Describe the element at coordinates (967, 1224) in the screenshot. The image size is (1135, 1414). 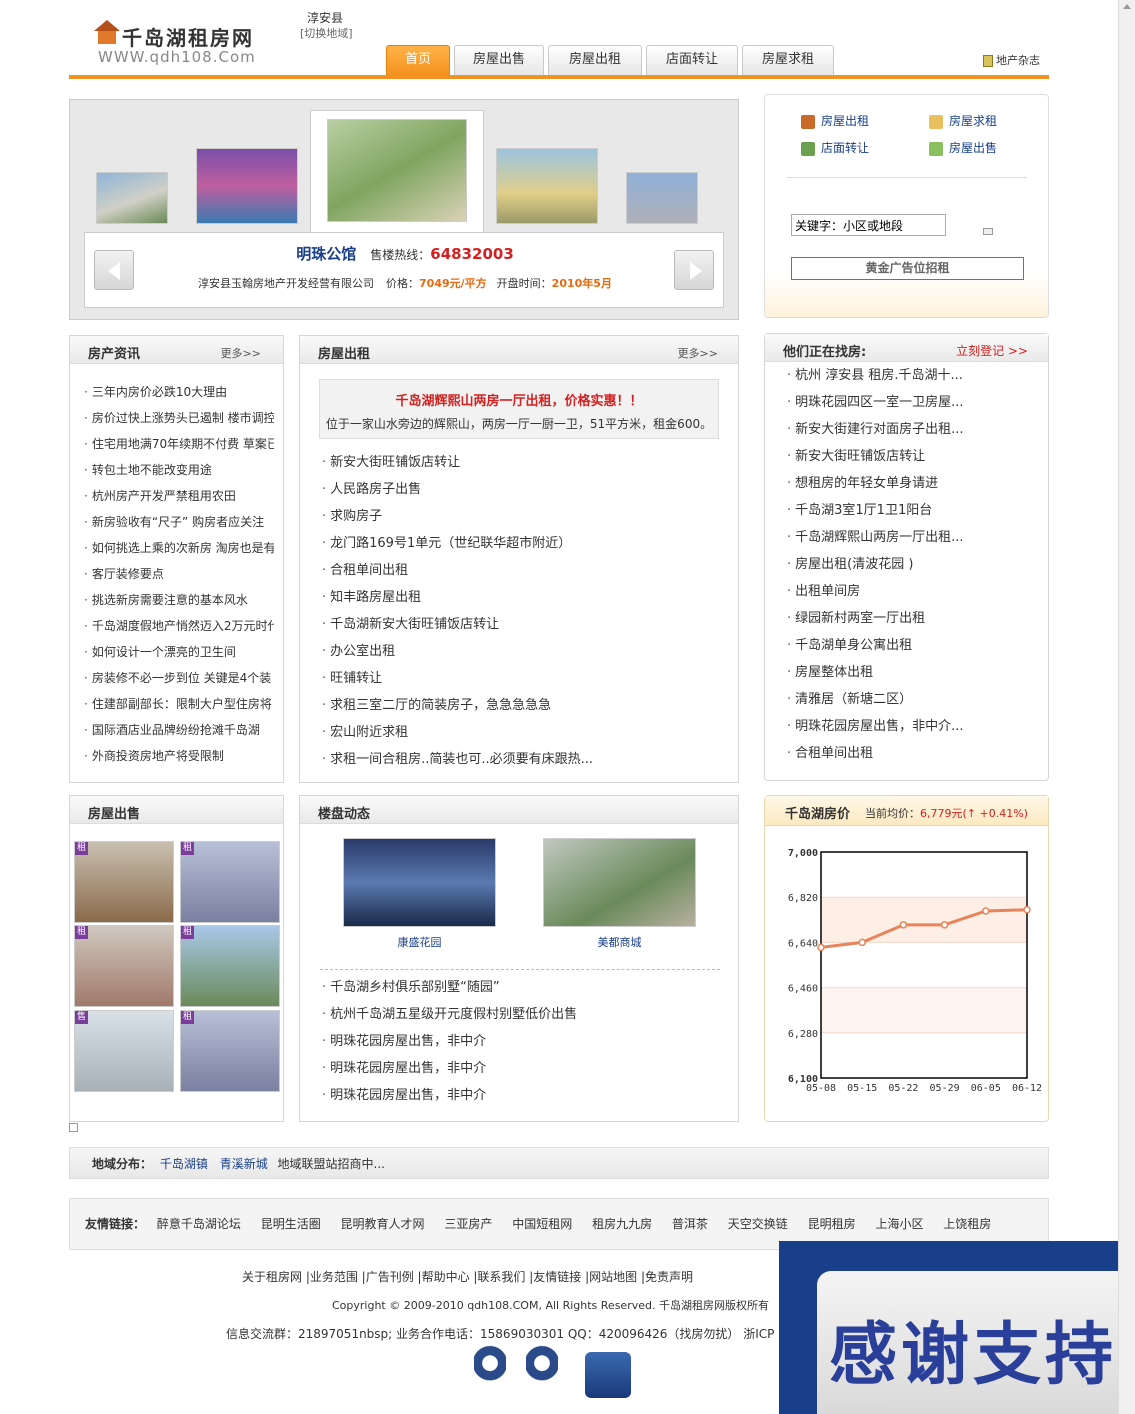
I see `friend-link: 上饶租房` at that location.